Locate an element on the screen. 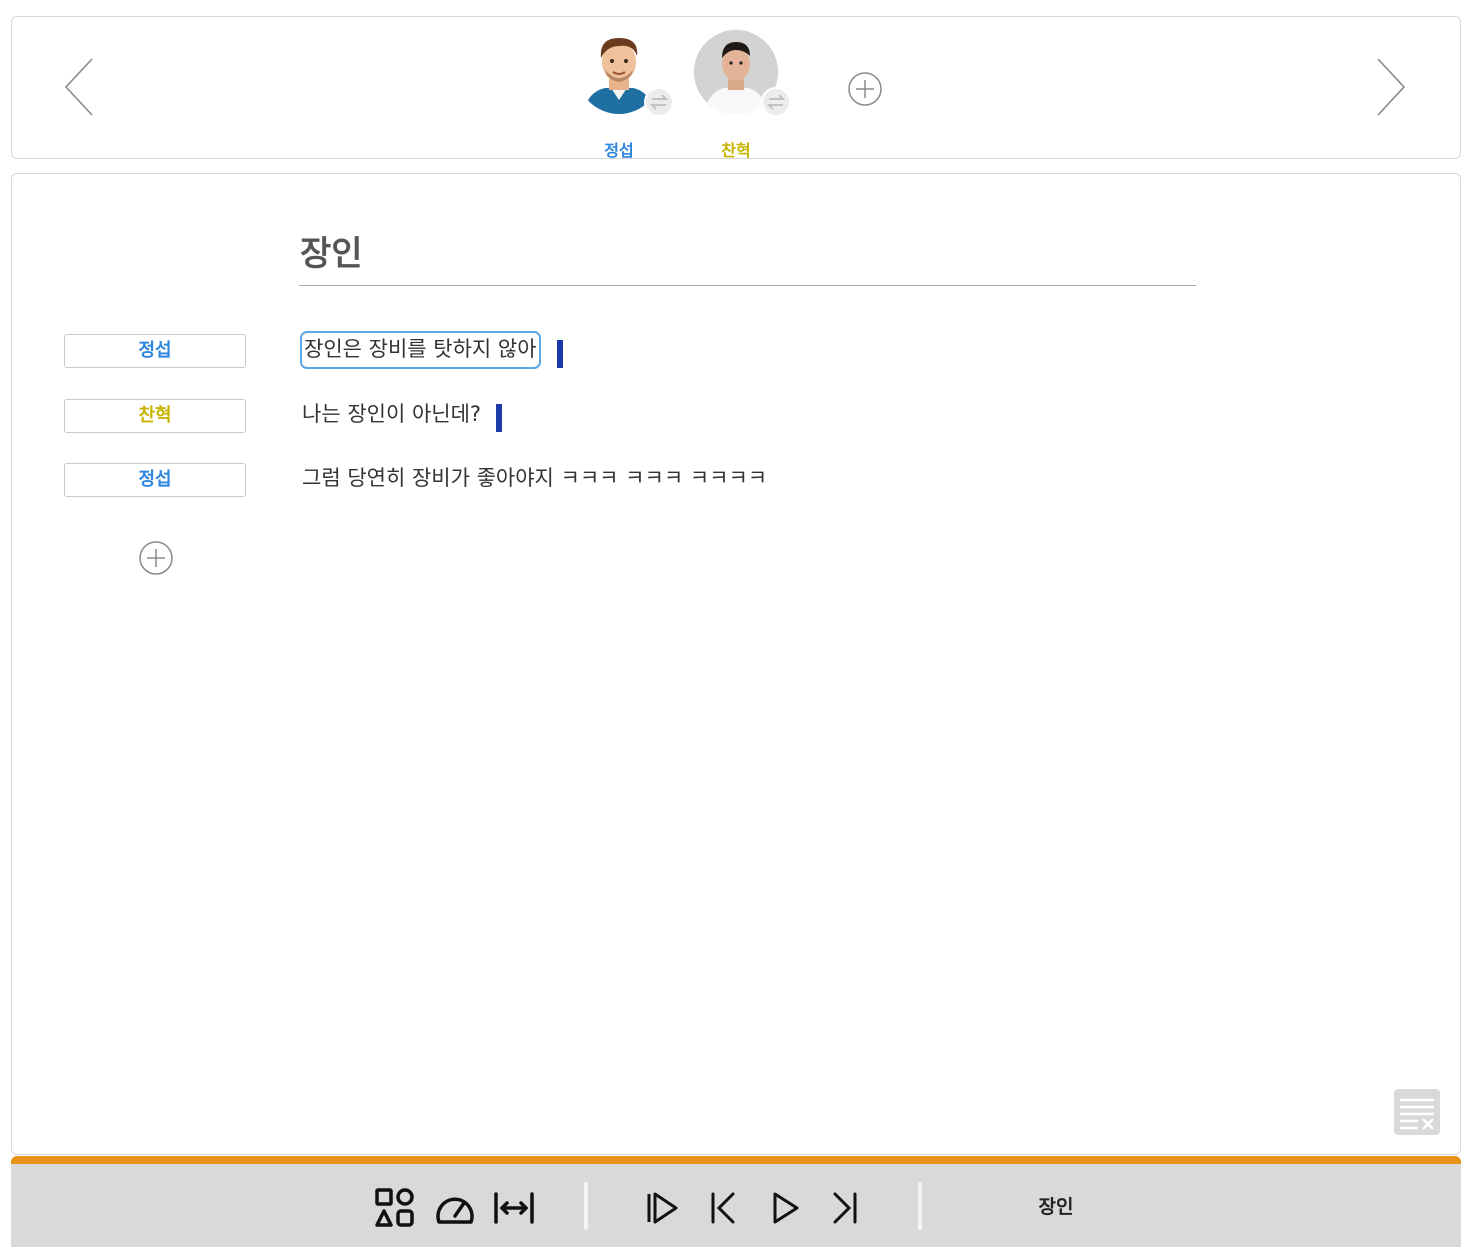  add-cast-plus-icon is located at coordinates (865, 89).